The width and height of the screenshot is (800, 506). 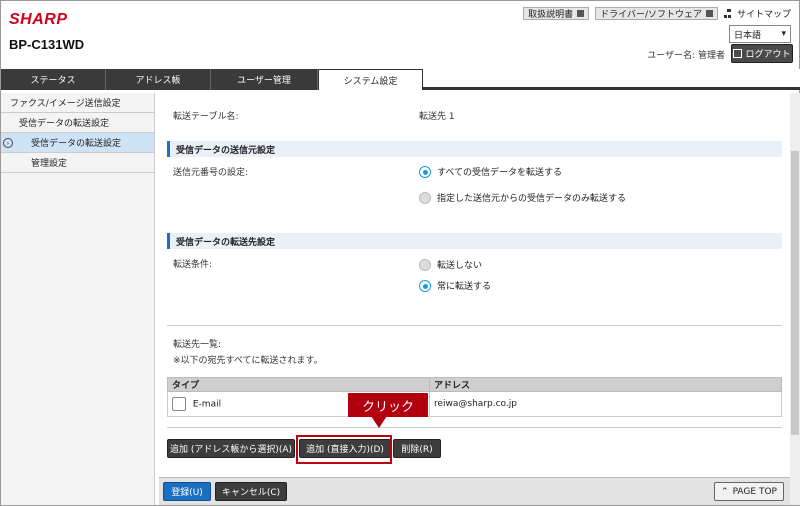 What do you see at coordinates (77, 163) in the screenshot?
I see `sidebar-item-management: 管理設定` at bounding box center [77, 163].